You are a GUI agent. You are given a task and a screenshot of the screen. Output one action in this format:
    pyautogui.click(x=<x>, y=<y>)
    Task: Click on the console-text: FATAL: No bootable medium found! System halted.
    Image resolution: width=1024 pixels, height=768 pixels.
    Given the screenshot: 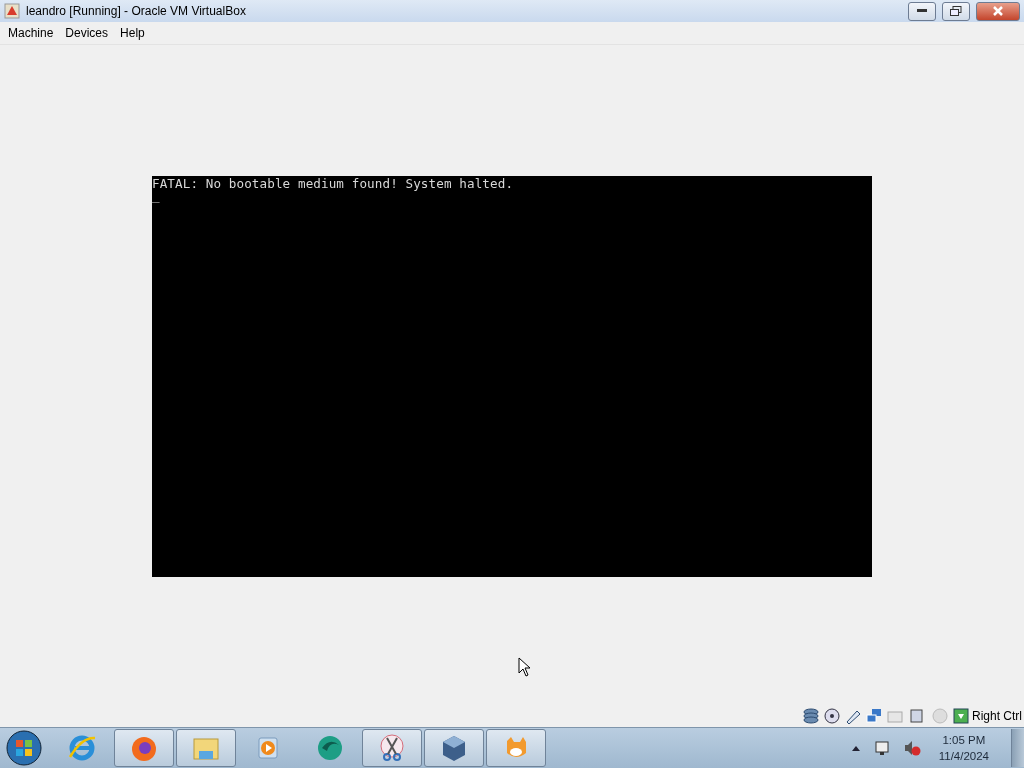 What is the action you would take?
    pyautogui.click(x=333, y=184)
    